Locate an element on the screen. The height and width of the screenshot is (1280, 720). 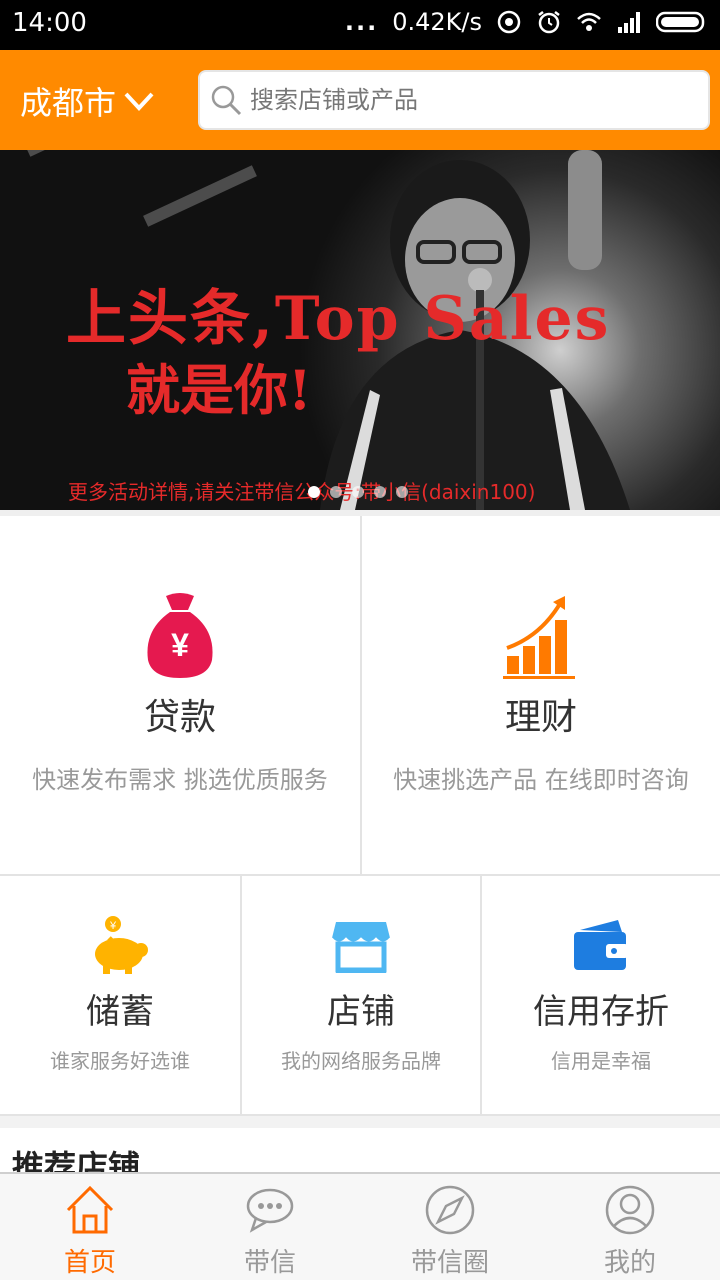
user-icon is located at coordinates (630, 1210).